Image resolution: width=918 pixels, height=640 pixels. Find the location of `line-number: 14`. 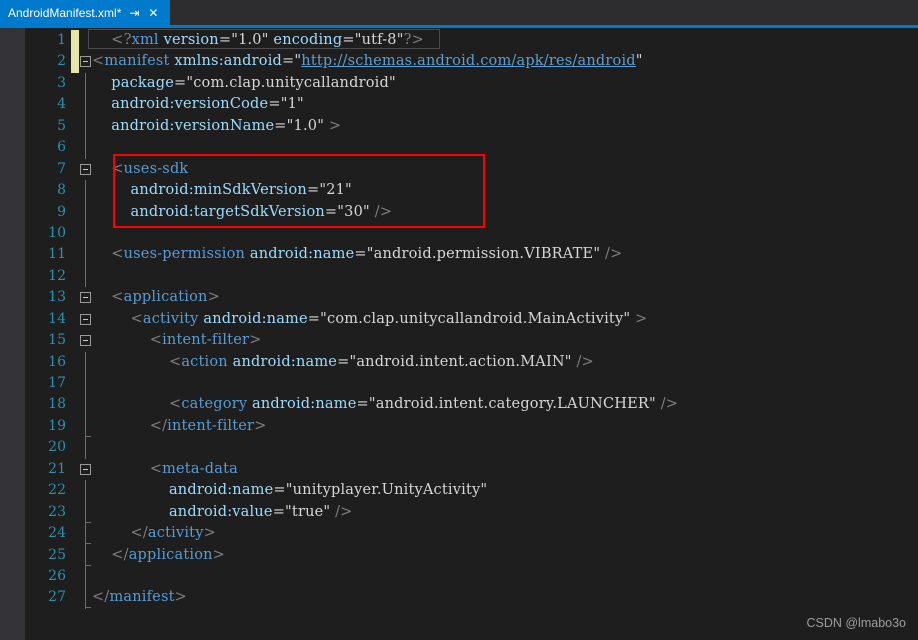

line-number: 14 is located at coordinates (57, 318).